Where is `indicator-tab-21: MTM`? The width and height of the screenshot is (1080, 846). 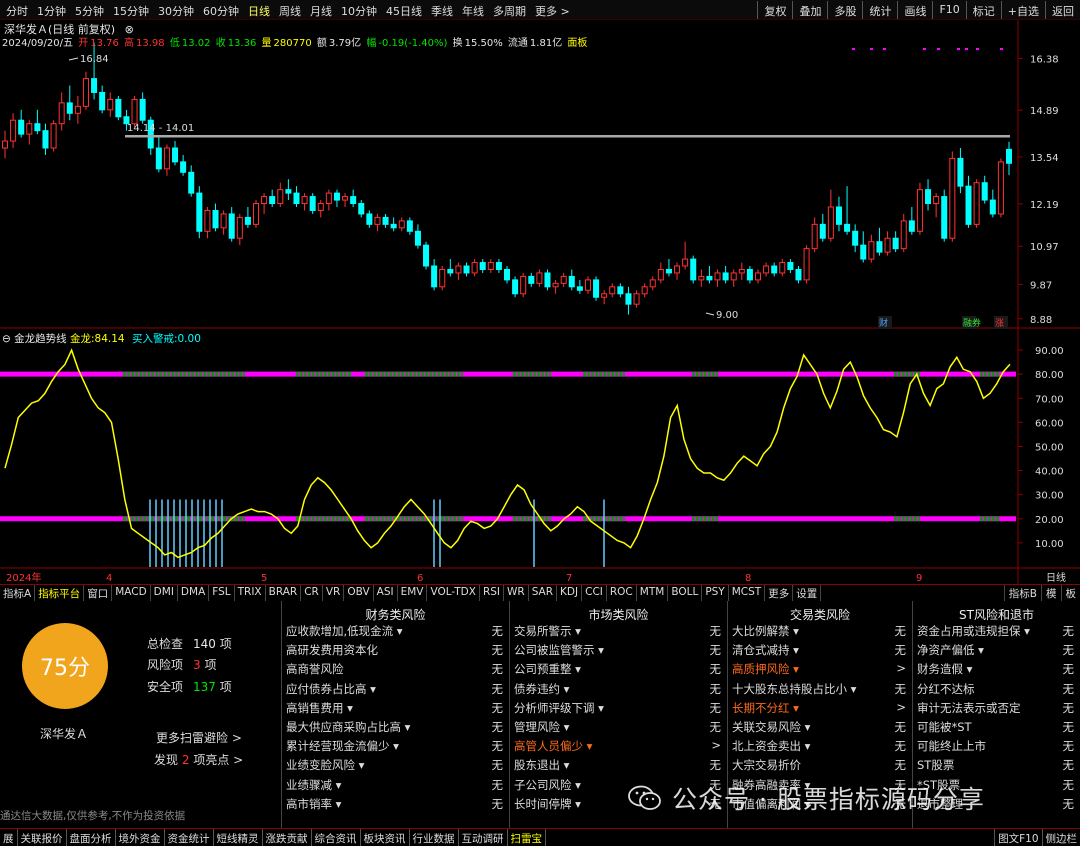
indicator-tab-21: MTM is located at coordinates (653, 593).